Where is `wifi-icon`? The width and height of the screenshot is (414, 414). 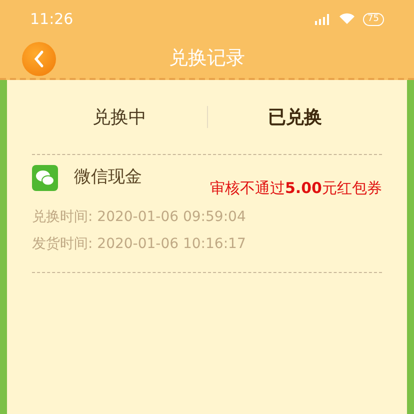
wifi-icon is located at coordinates (346, 19).